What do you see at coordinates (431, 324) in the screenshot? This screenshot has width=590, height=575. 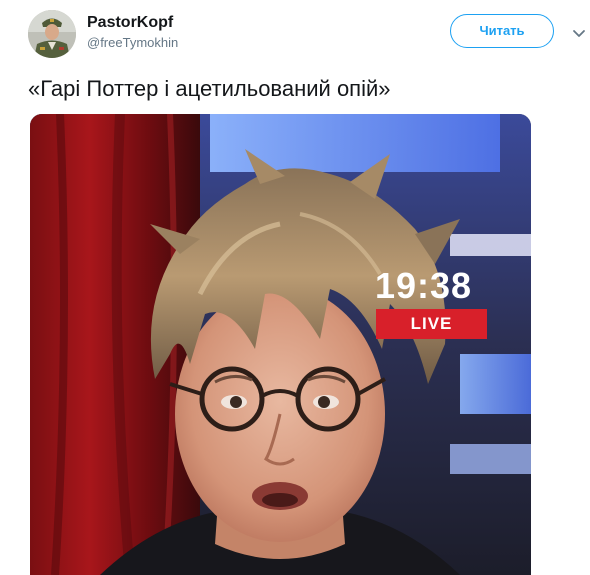 I see `live-badge: LIVE` at bounding box center [431, 324].